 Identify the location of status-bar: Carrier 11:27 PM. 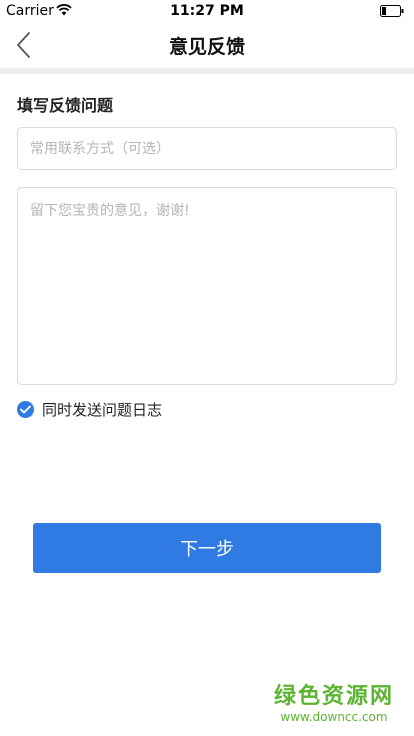
(207, 11).